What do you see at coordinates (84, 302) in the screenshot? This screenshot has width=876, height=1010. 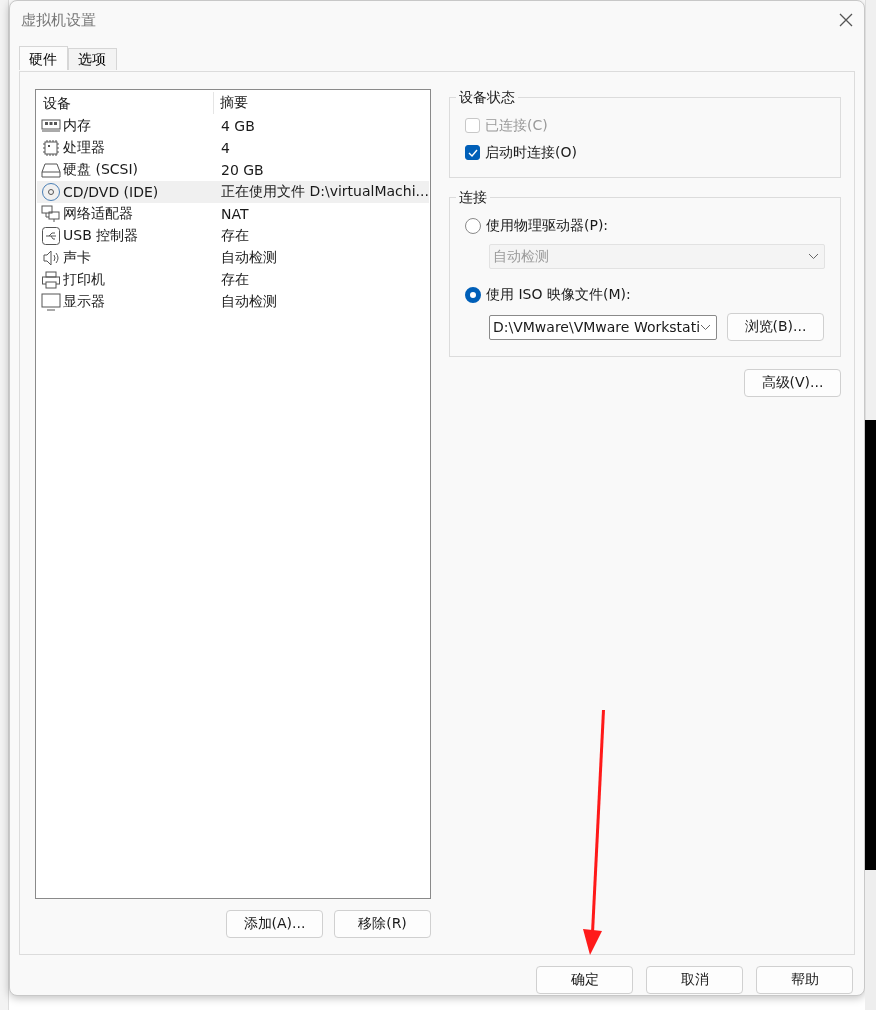 I see `device-name: 显示器` at bounding box center [84, 302].